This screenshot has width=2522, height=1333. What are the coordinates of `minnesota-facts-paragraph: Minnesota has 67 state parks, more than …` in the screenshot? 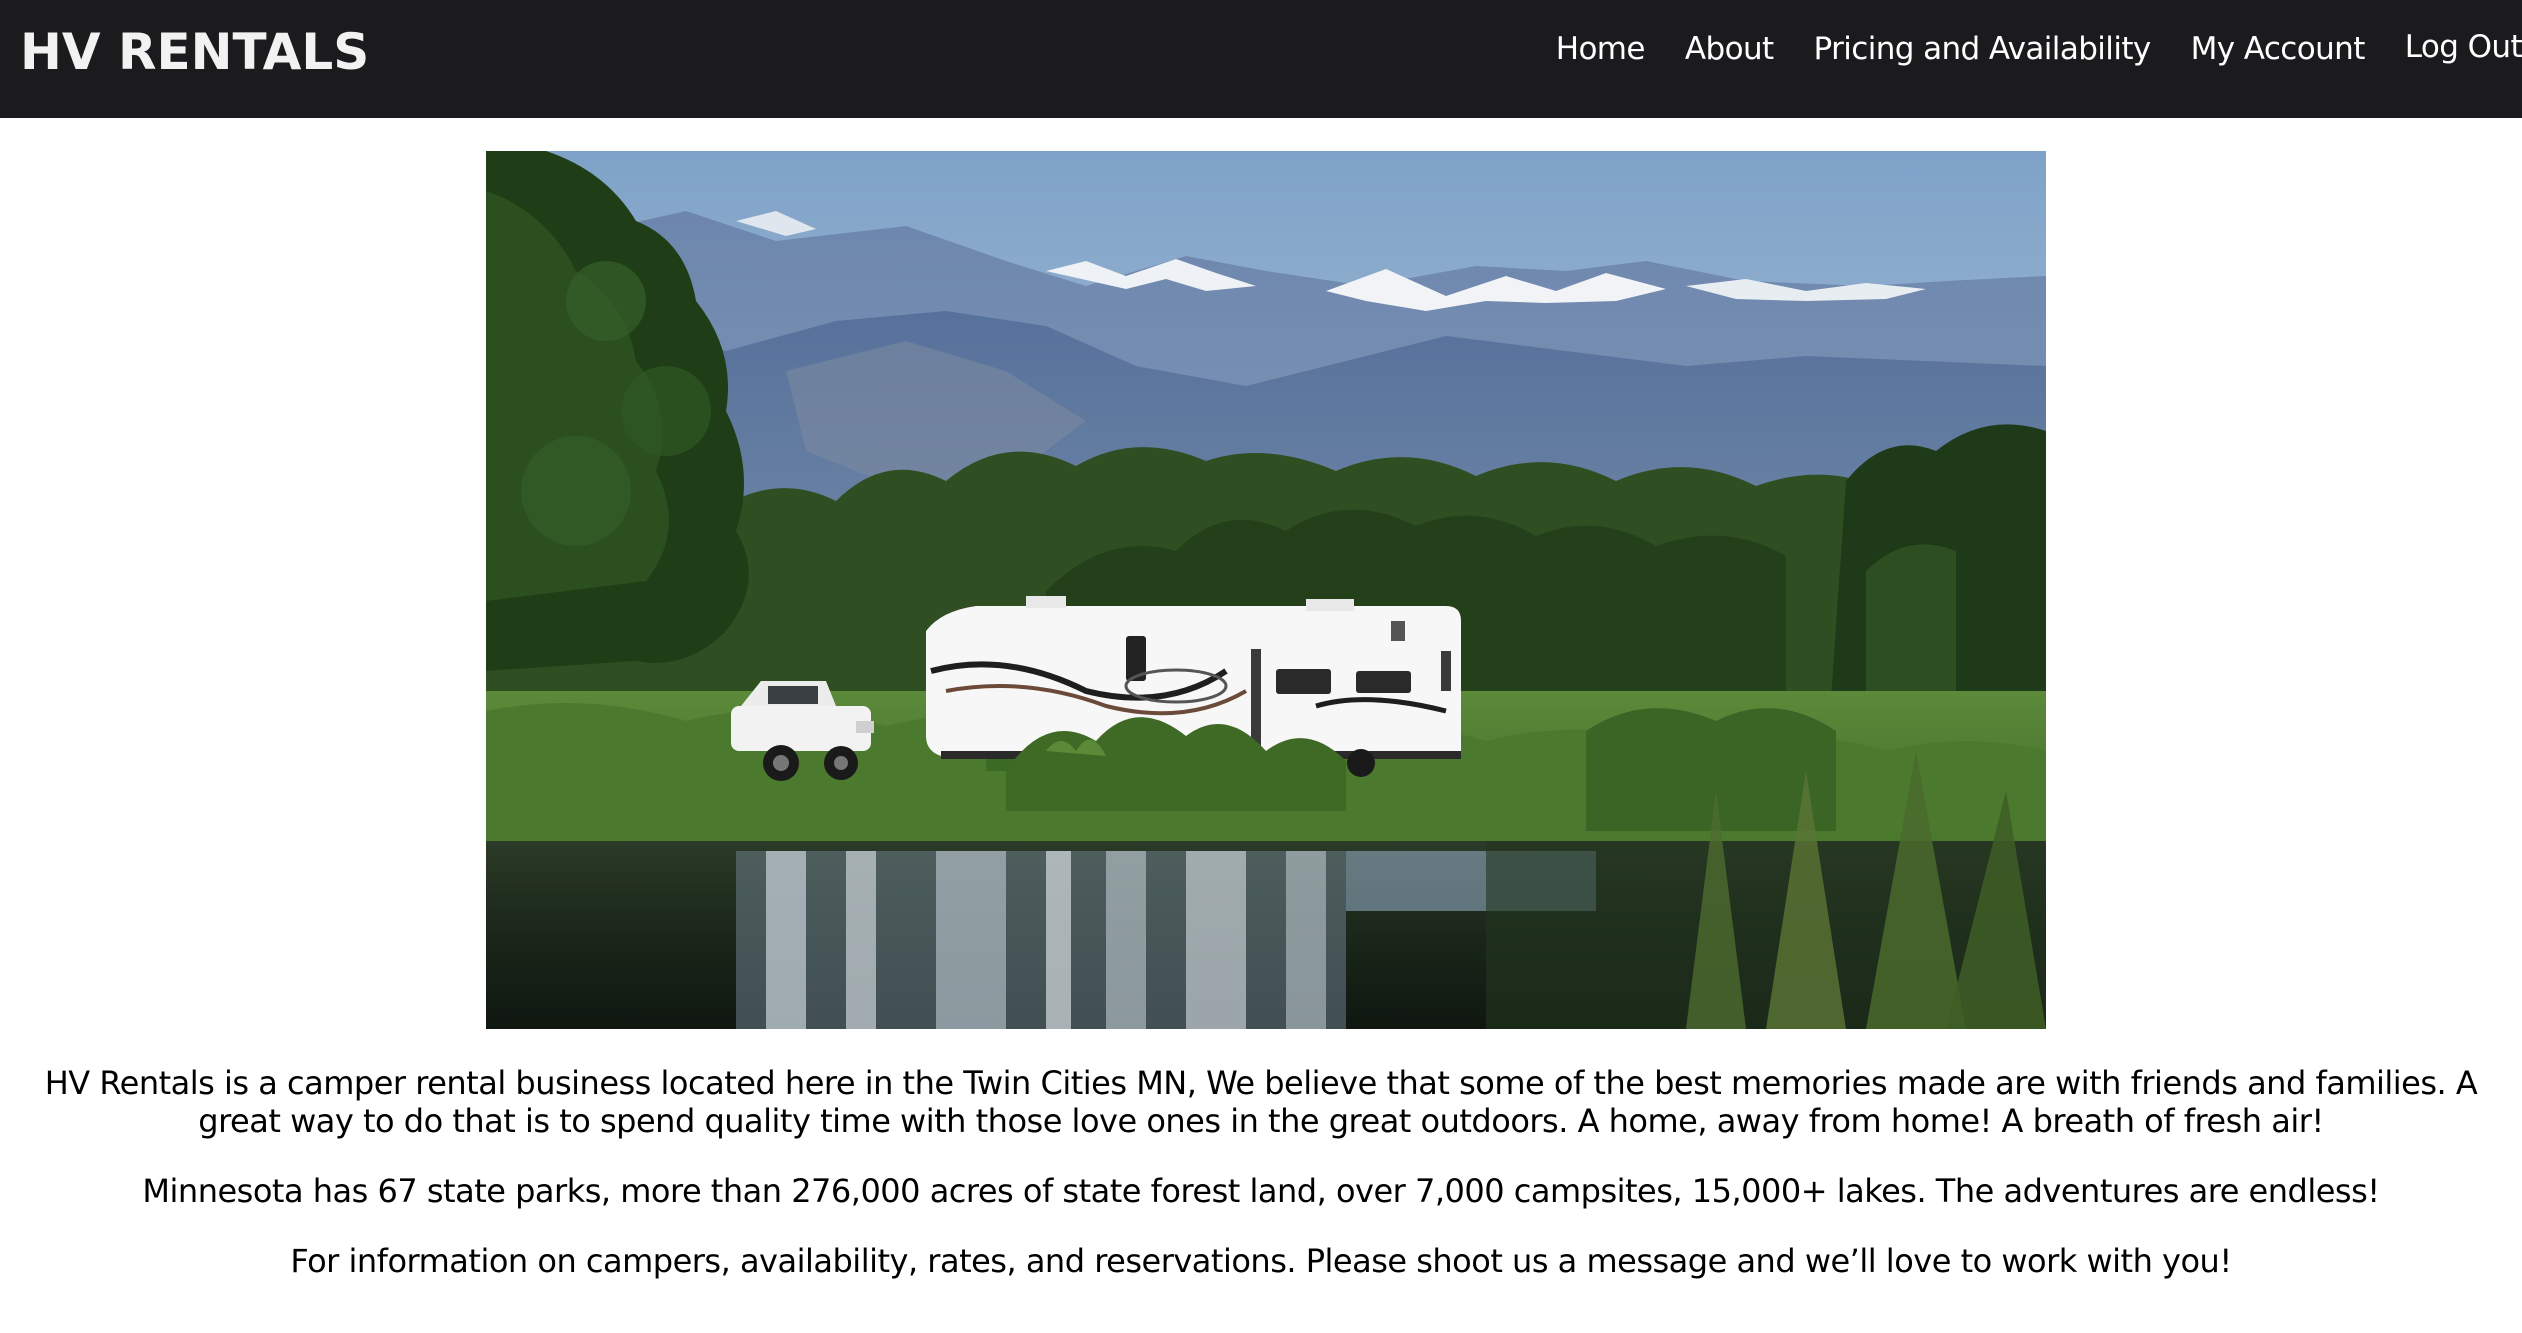 It's located at (1261, 1191).